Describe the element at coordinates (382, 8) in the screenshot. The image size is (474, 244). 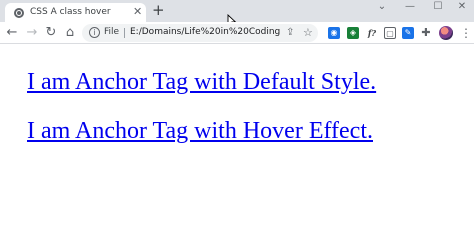
I see `tab-search-button: ⌄` at that location.